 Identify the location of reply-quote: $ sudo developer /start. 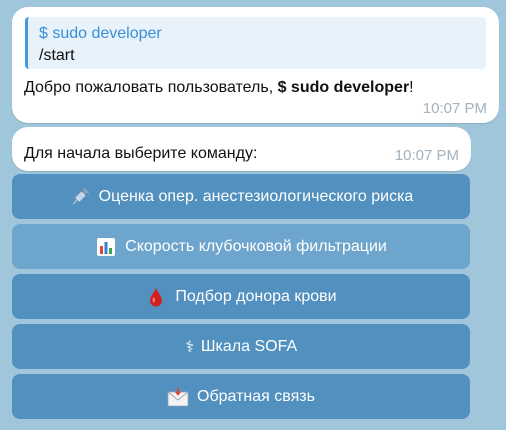
(255, 43).